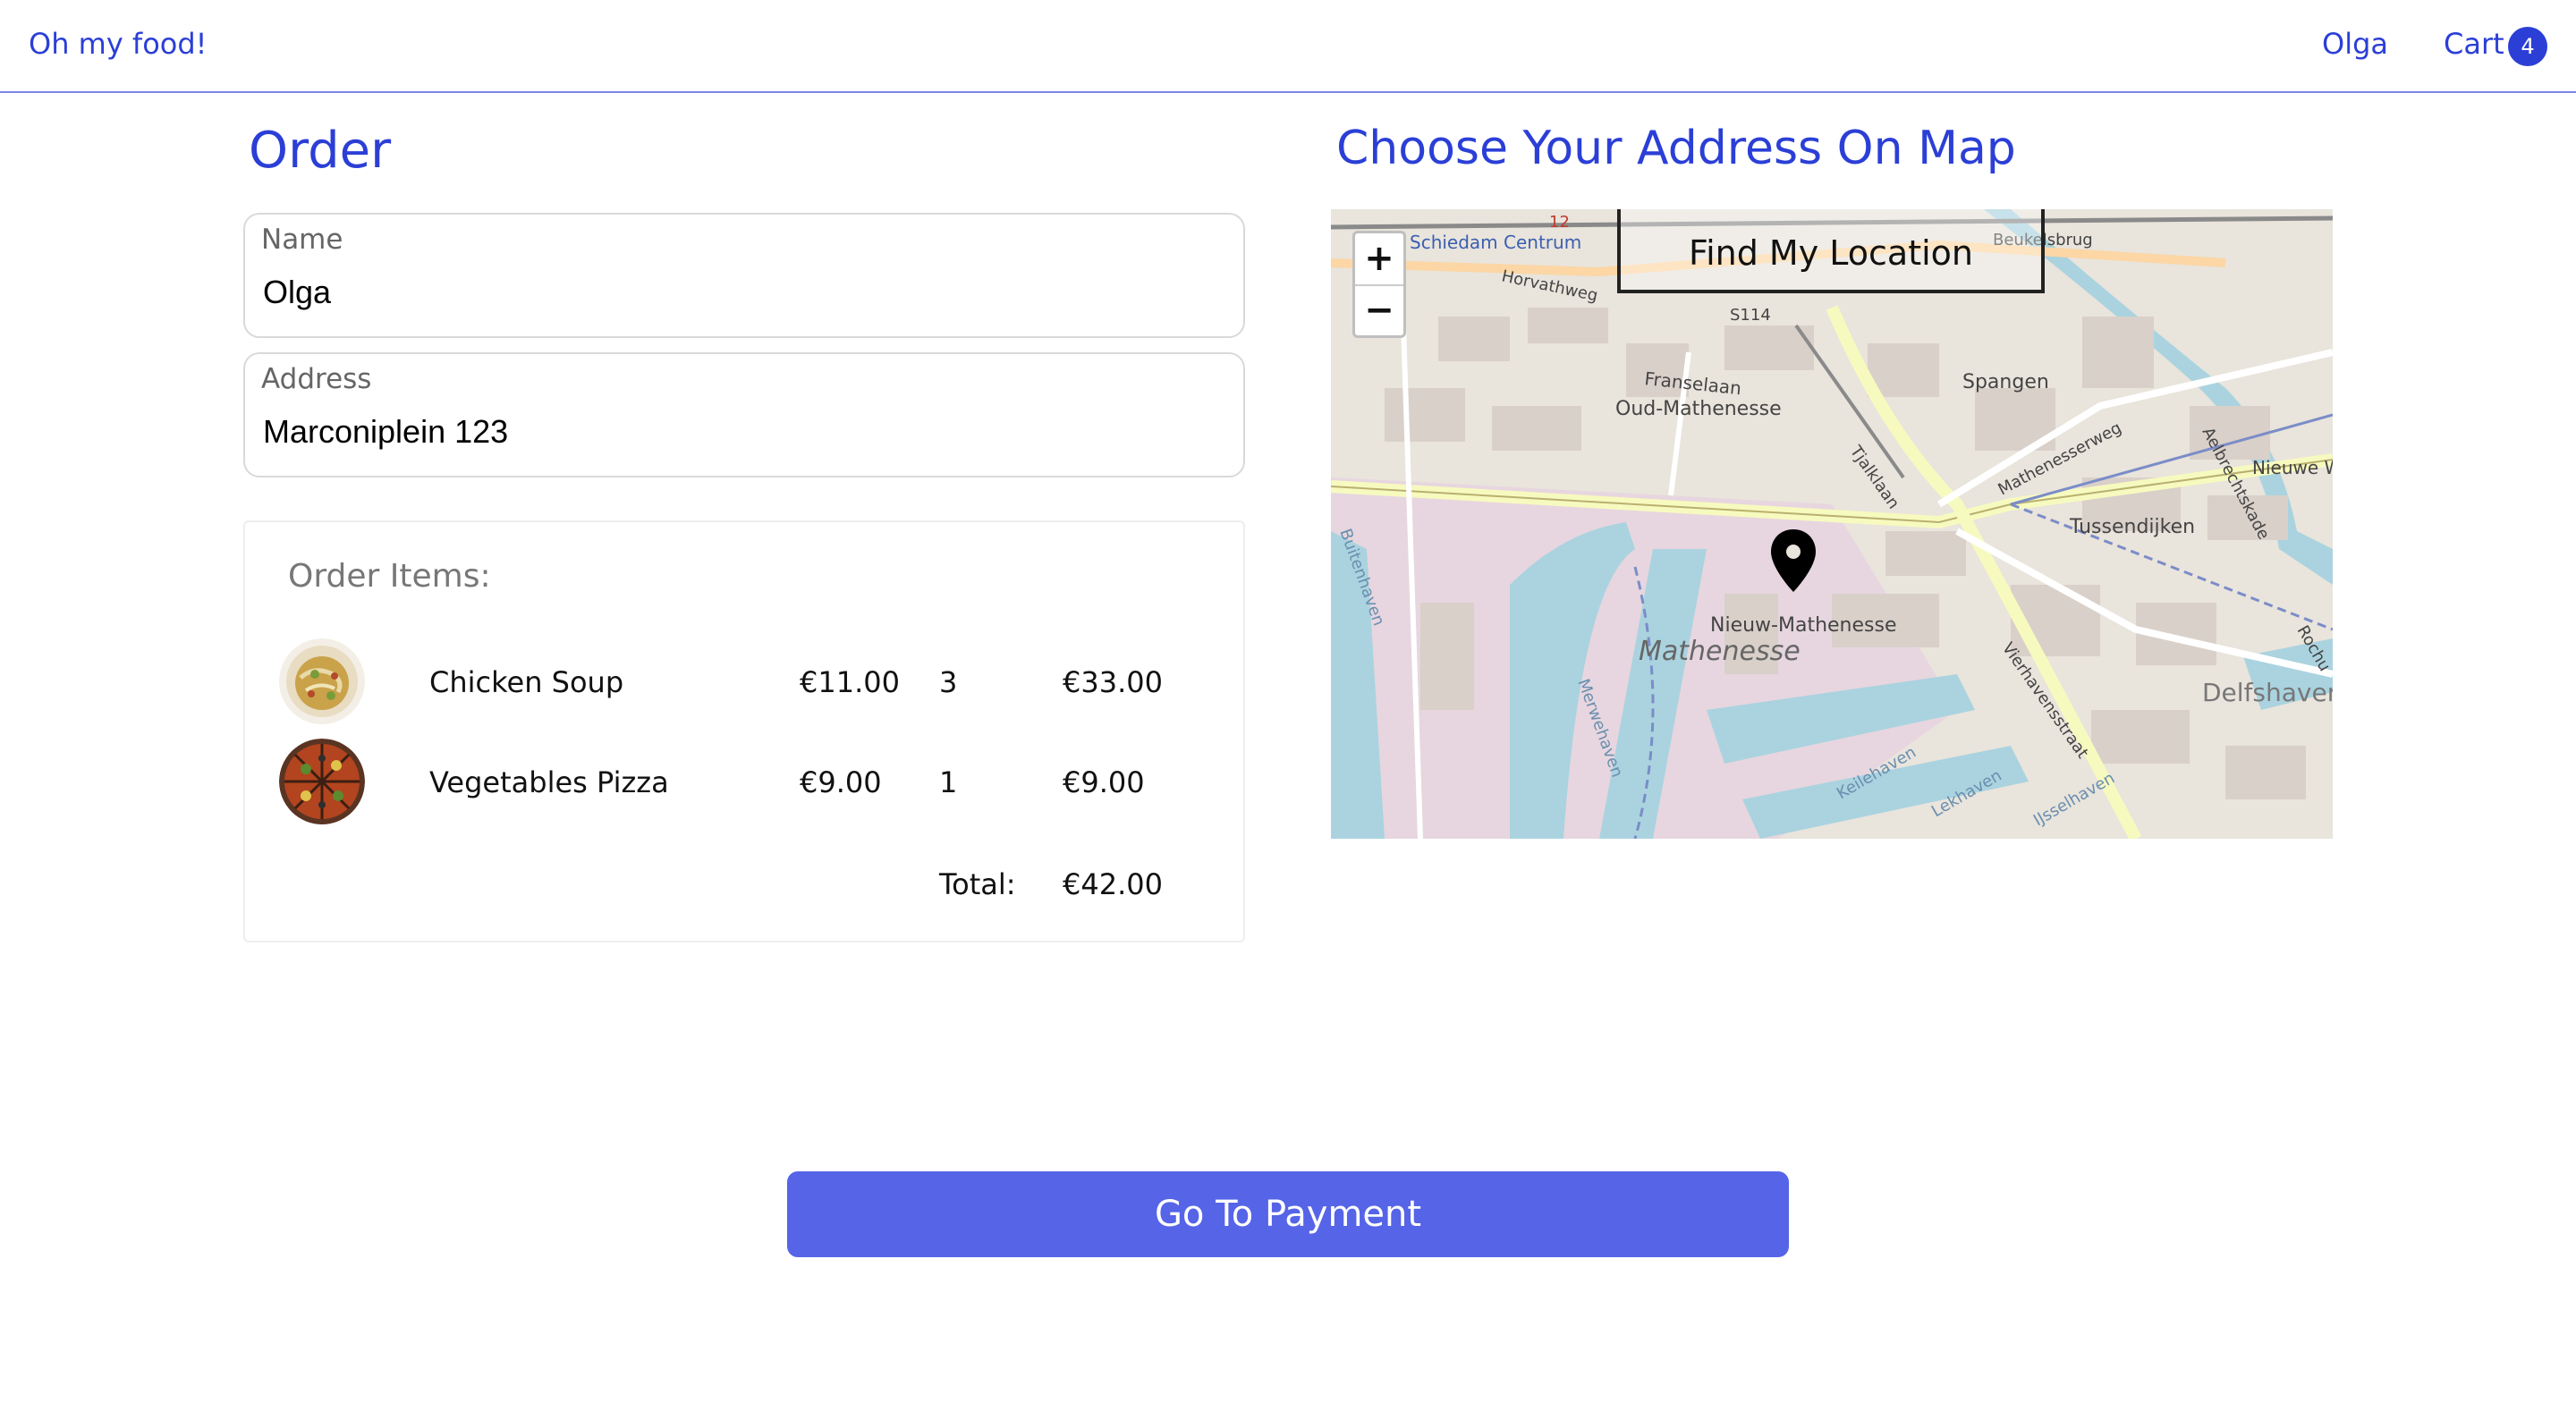  I want to click on map-label: S114, so click(1750, 316).